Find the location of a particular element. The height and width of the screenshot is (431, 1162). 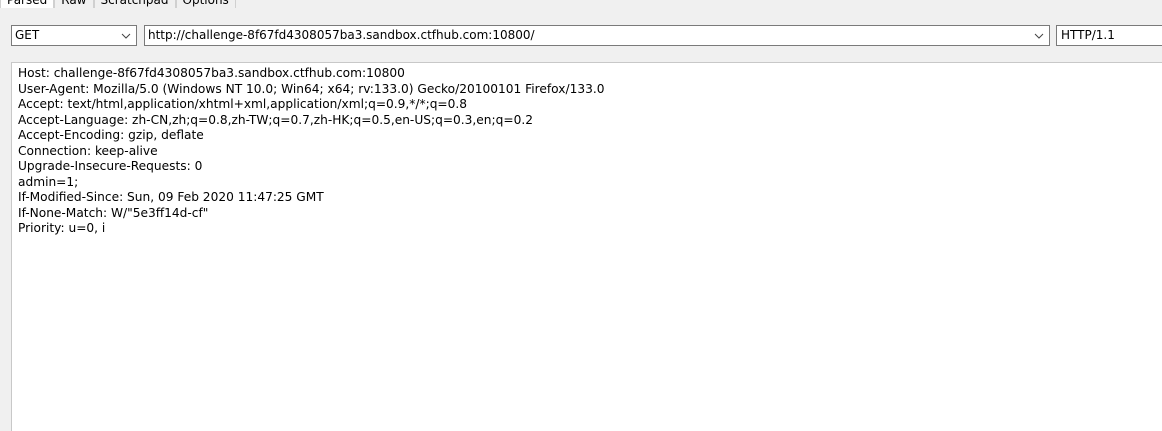

tab-scratchpad: Scratchpad is located at coordinates (134, 4).